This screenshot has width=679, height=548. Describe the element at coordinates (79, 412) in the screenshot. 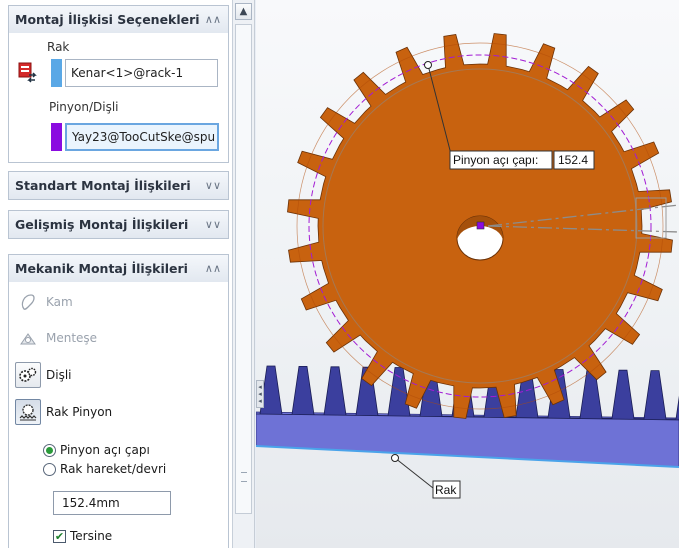

I see `rack-pinion-label: Rak Pinyon` at that location.